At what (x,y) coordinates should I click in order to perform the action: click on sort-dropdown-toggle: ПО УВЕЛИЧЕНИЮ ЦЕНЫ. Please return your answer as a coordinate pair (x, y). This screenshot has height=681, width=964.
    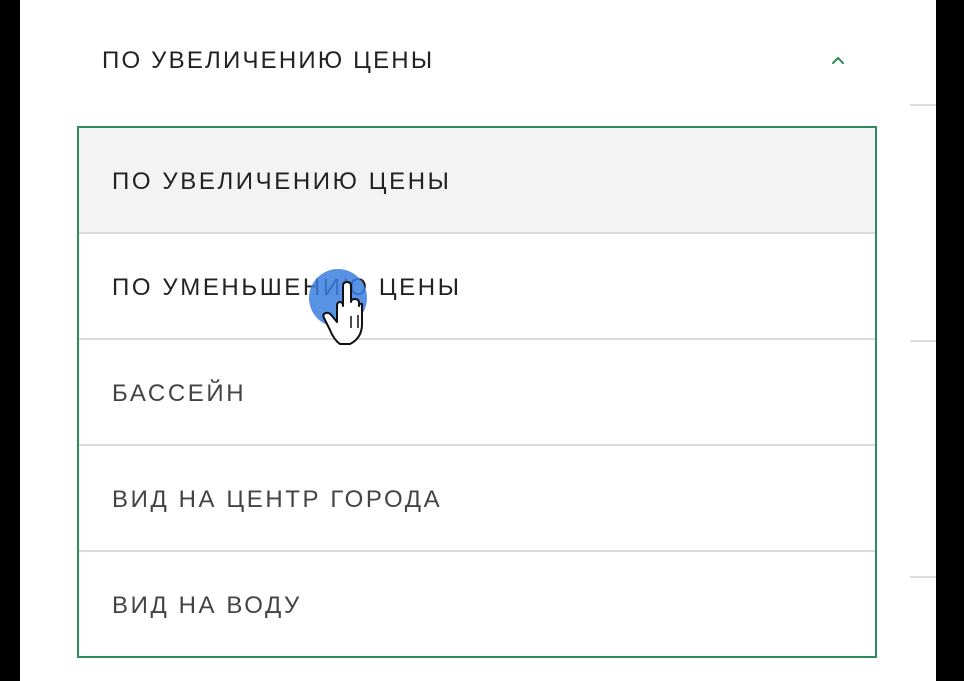
    Looking at the image, I should click on (490, 60).